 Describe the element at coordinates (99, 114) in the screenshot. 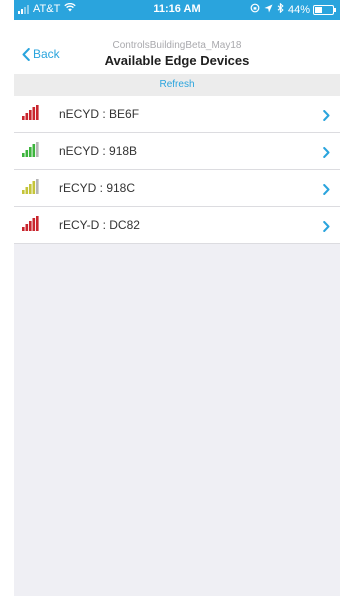

I see `device-label: nECYD : BE6F` at that location.